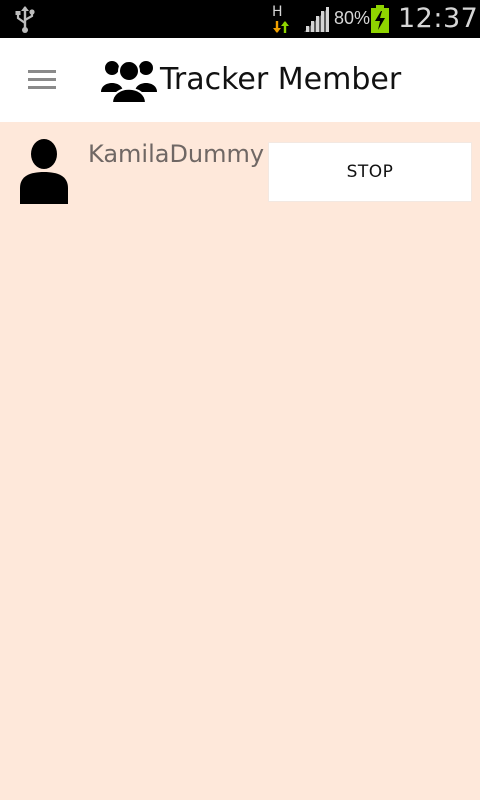 The image size is (480, 800). I want to click on clock: 12:37, so click(438, 18).